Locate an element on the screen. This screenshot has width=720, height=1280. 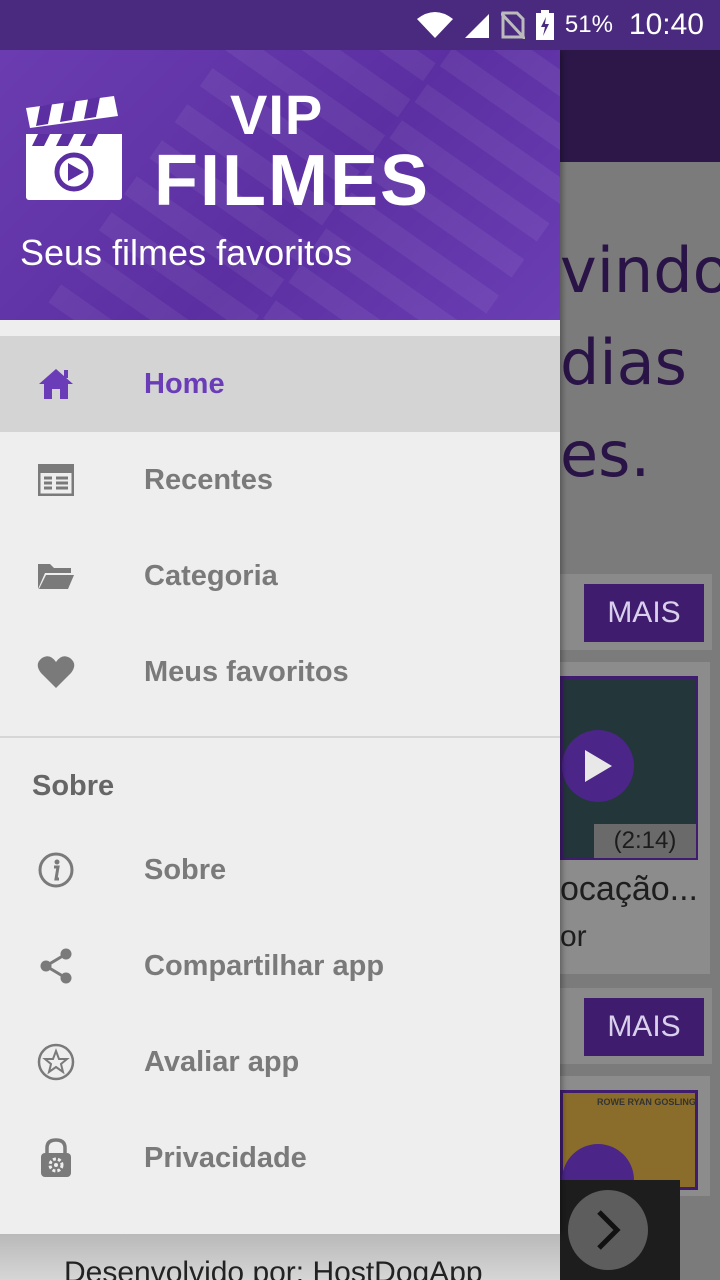
video-subtitle: or is located at coordinates (573, 936).